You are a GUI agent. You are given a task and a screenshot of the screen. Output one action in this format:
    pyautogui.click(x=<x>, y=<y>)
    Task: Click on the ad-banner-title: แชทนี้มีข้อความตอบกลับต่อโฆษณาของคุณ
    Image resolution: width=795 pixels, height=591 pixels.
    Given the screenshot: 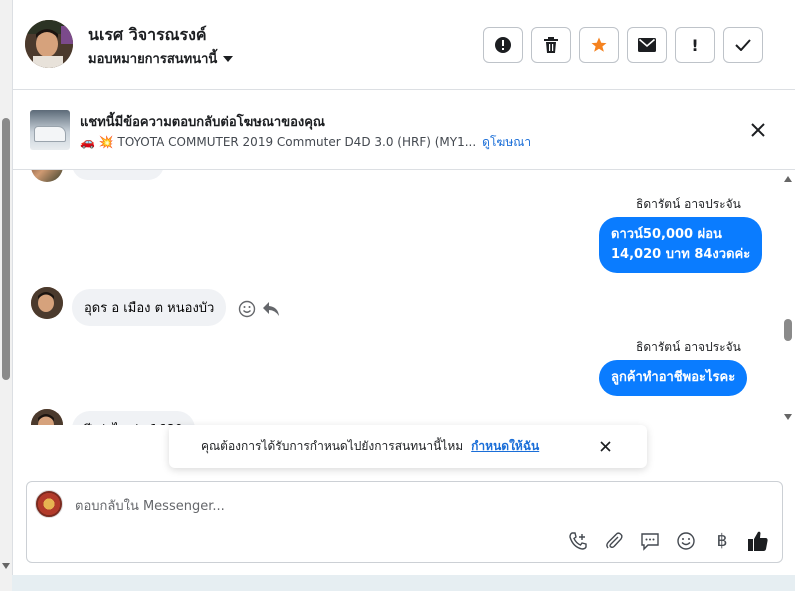 What is the action you would take?
    pyautogui.click(x=202, y=122)
    